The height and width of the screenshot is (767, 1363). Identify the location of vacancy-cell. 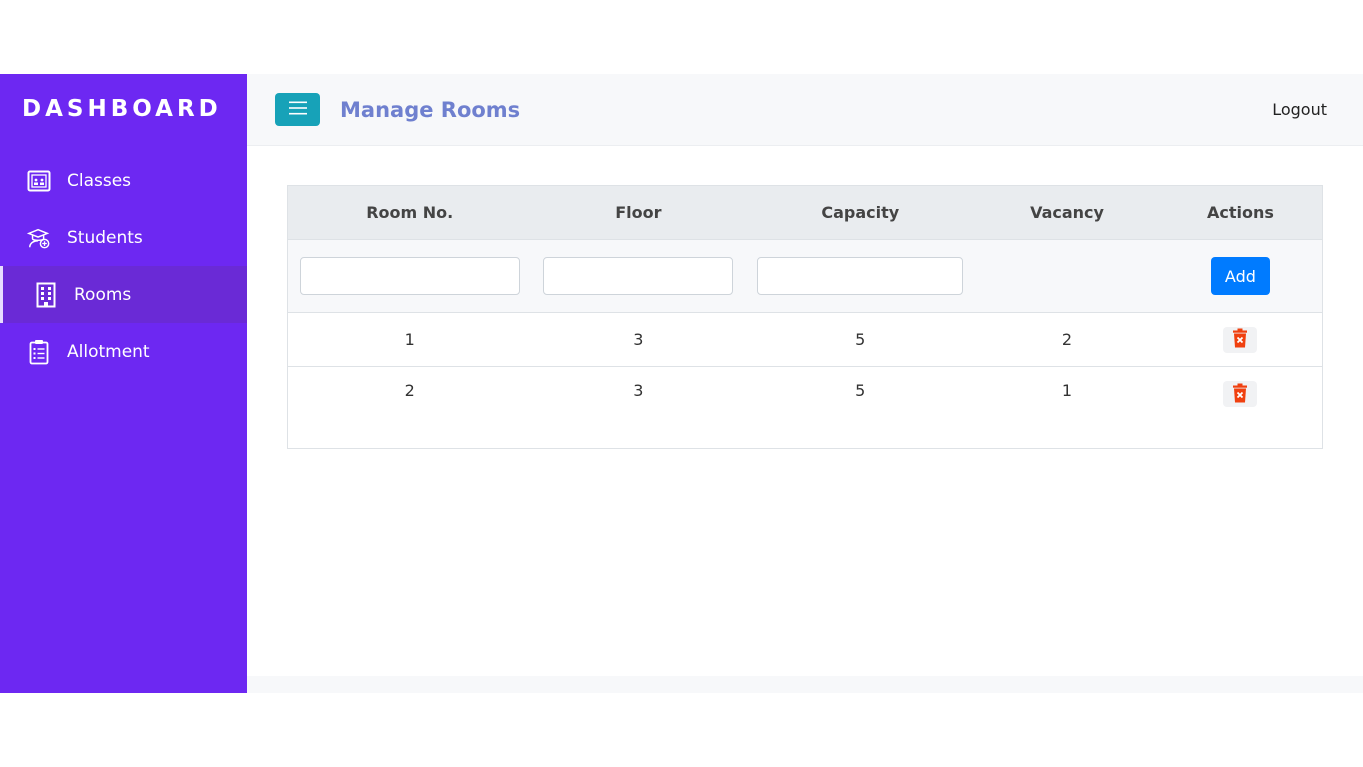
(1067, 276).